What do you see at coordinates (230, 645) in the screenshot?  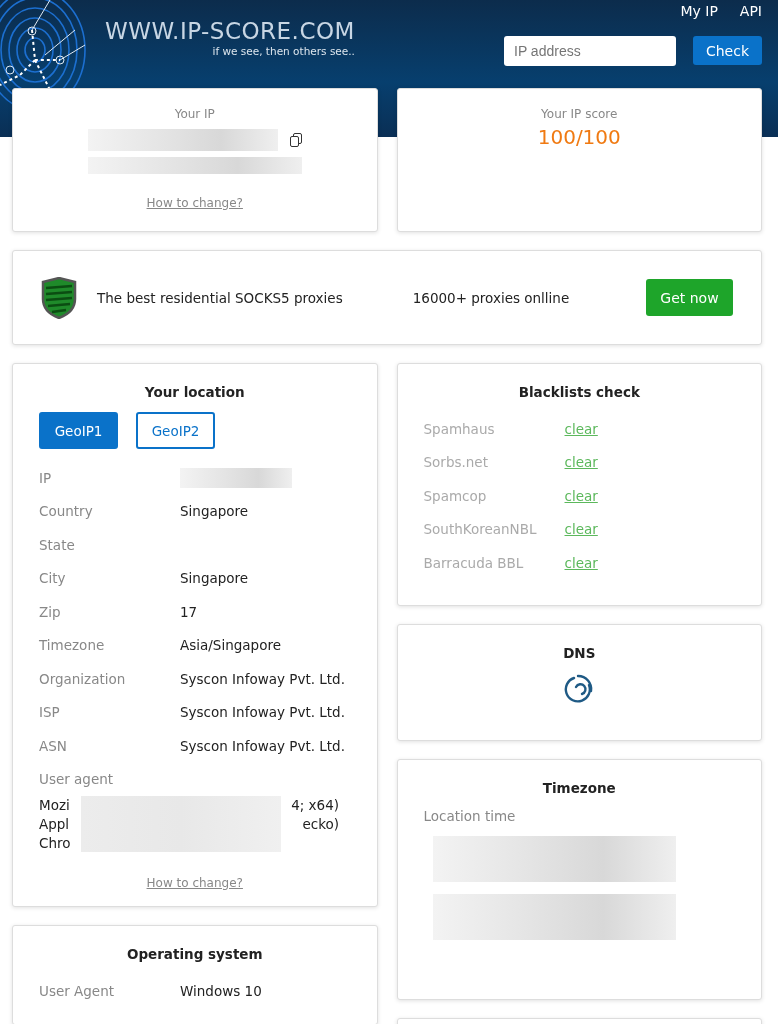 I see `field-value: Asia/Singapore` at bounding box center [230, 645].